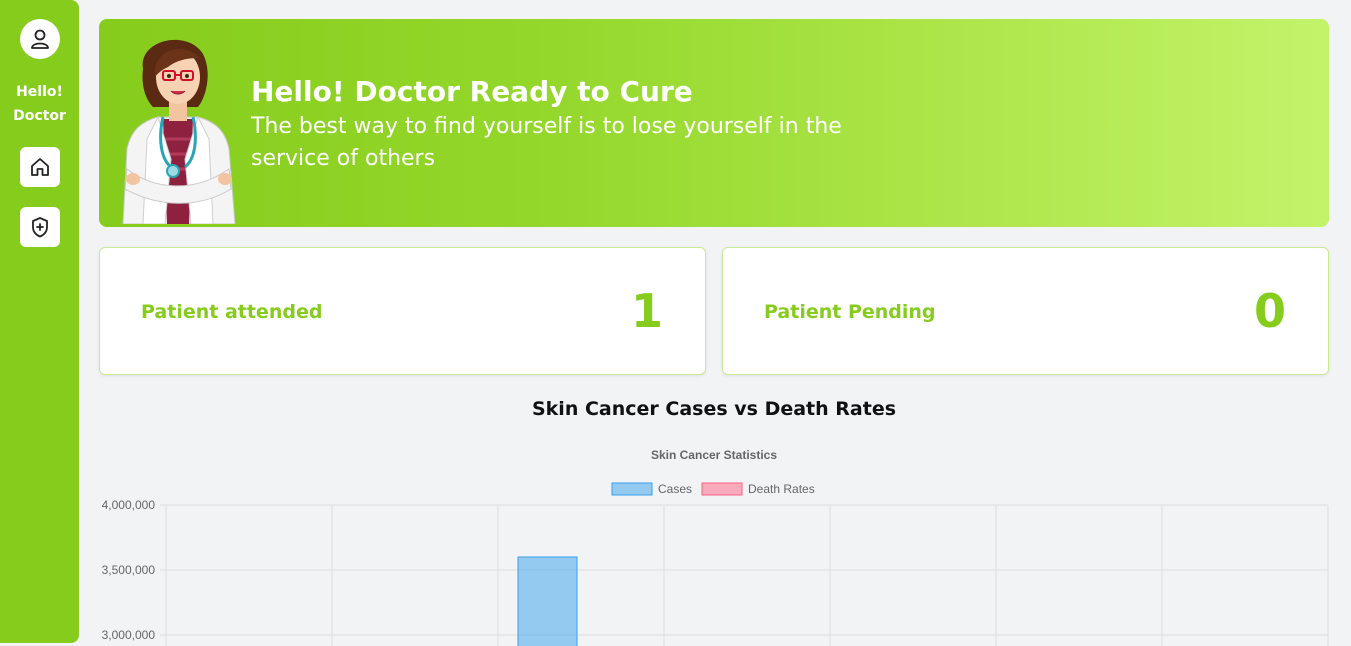  I want to click on shield-plus-icon, so click(40, 227).